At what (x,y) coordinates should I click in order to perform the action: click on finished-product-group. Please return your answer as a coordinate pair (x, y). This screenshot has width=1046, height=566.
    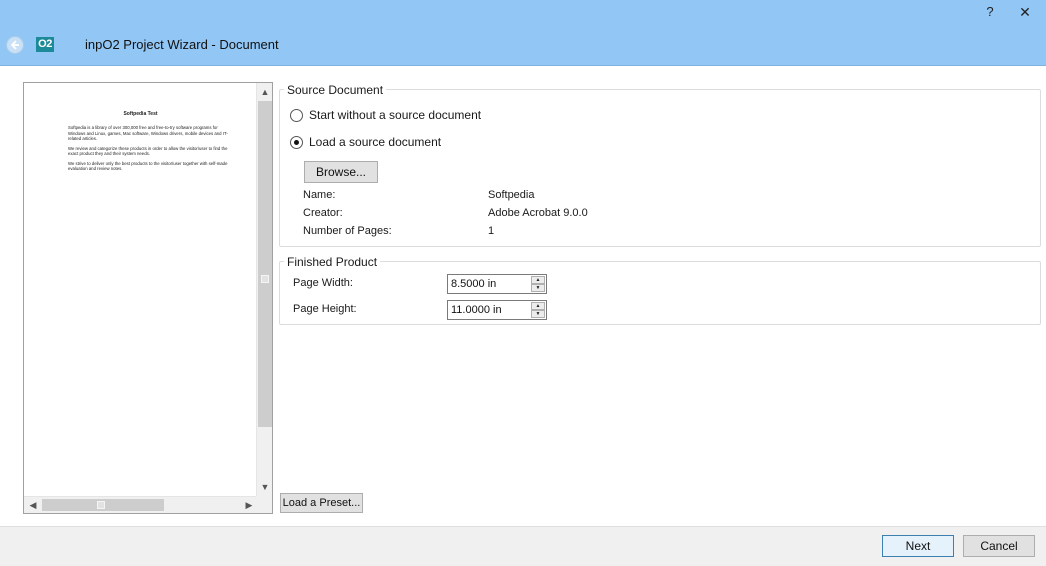
    Looking at the image, I should click on (660, 293).